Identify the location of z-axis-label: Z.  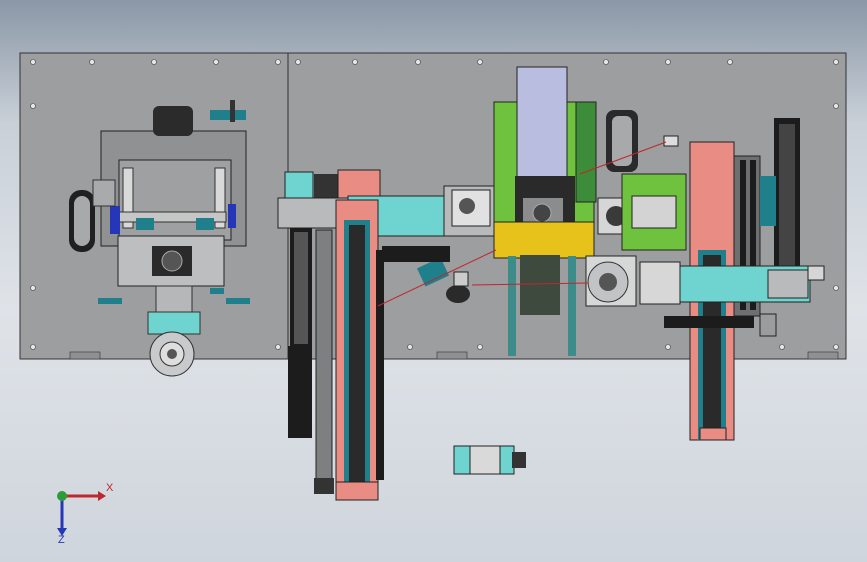
(61, 540).